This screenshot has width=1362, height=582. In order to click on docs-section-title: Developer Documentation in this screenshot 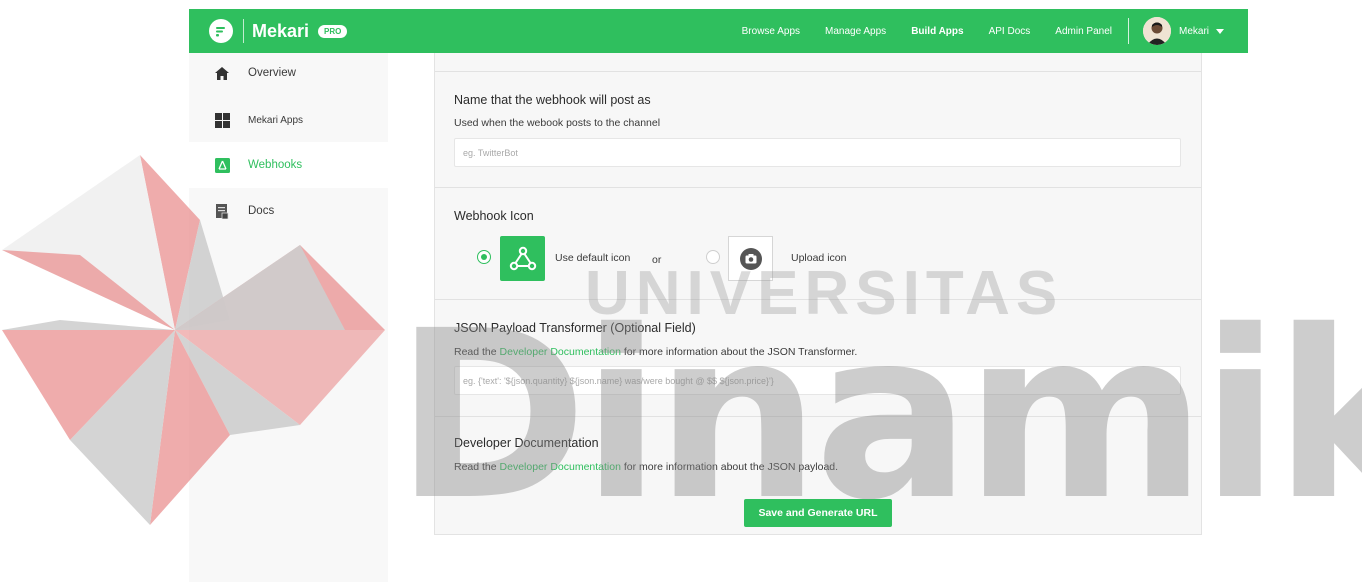, I will do `click(526, 443)`.